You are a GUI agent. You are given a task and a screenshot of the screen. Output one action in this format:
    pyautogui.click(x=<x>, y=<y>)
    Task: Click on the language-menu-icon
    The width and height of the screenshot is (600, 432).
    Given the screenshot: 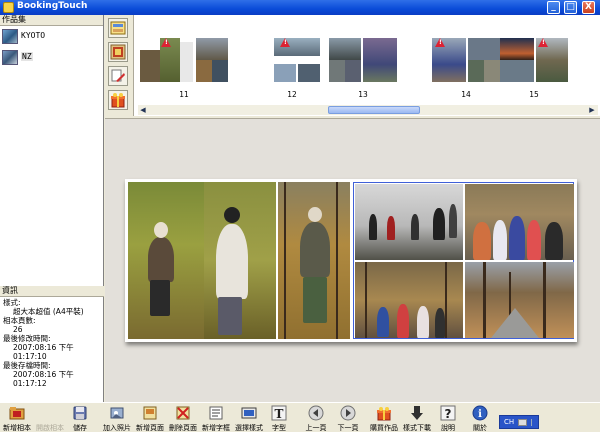 What is the action you would take?
    pyautogui.click(x=534, y=422)
    